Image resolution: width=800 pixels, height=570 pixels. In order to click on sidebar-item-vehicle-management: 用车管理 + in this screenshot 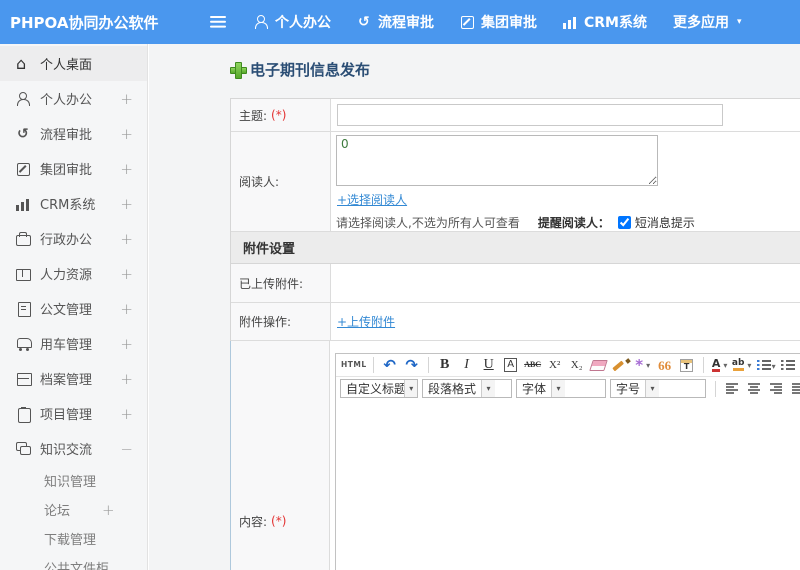, I will do `click(73, 343)`.